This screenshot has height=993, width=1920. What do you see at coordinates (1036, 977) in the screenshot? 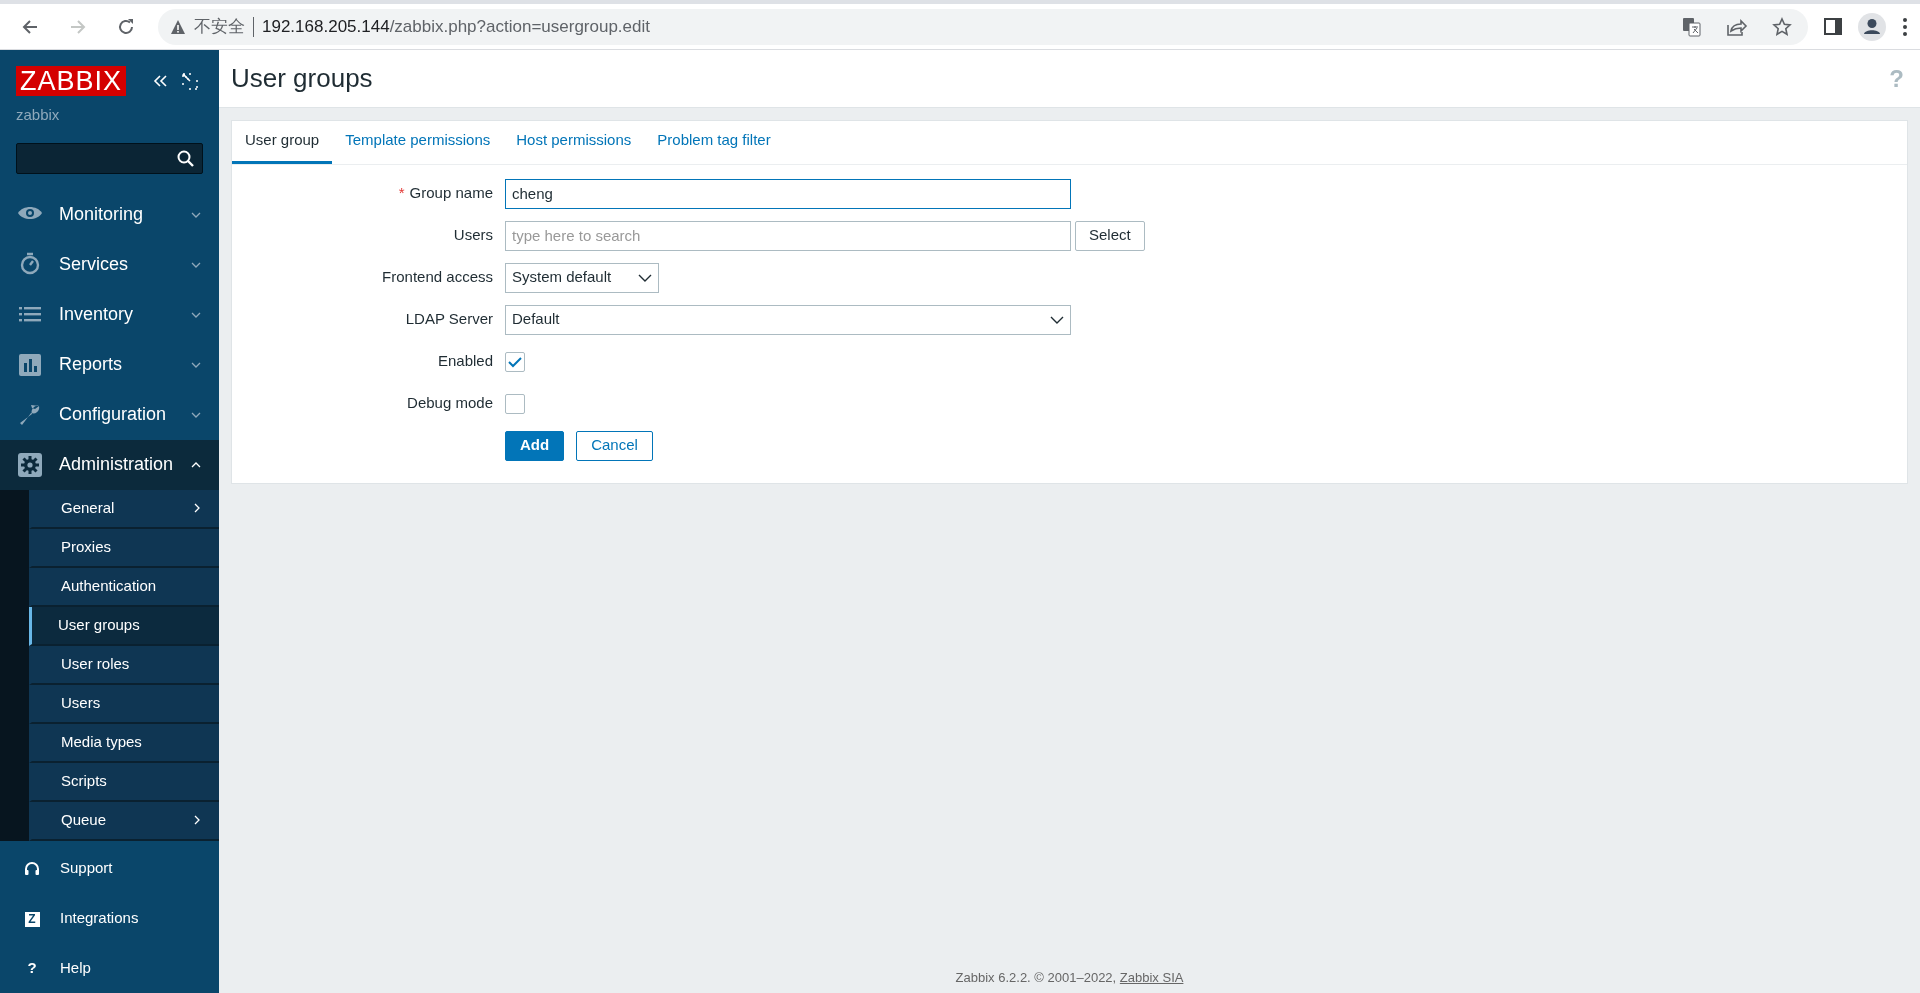
I see `footer-text: Zabbix 6.2.2. © 2001–2022,` at bounding box center [1036, 977].